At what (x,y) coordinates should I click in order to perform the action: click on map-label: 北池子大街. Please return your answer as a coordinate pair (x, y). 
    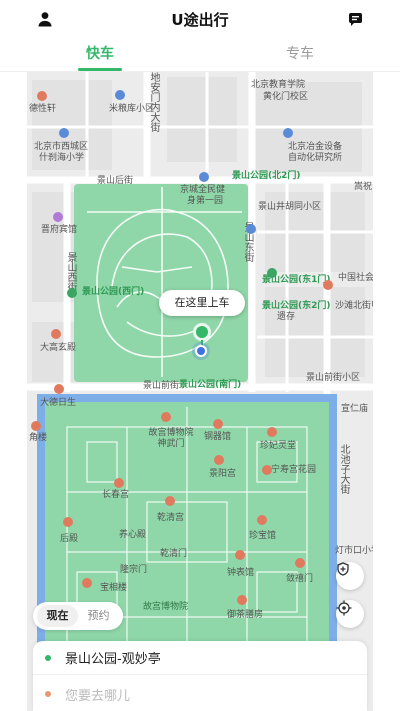
    Looking at the image, I should click on (343, 469).